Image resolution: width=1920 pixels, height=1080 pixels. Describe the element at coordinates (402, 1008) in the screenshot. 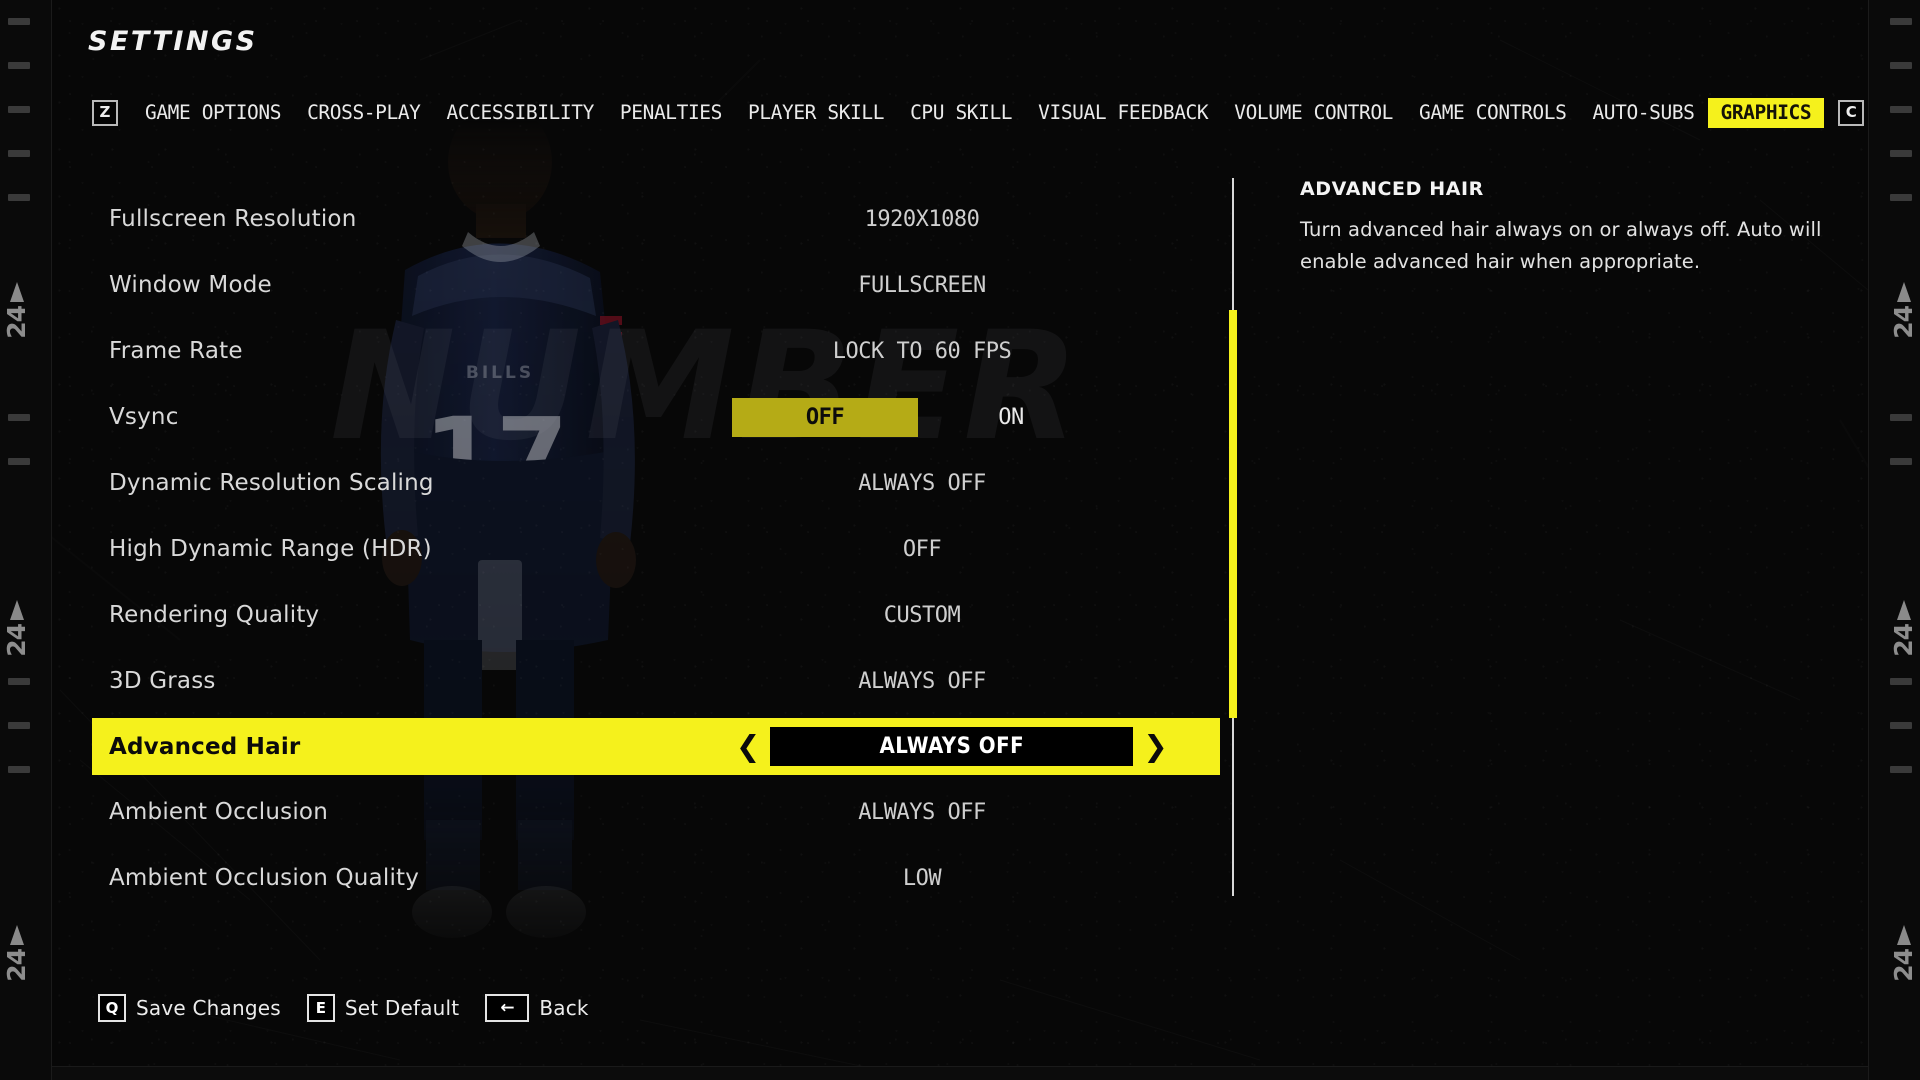

I see `action-label: Set Default` at that location.